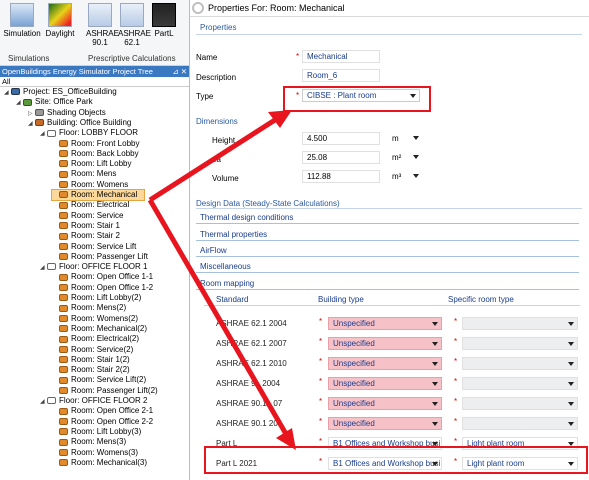  Describe the element at coordinates (86, 236) in the screenshot. I see `tree-node: Room: Stair 2` at that location.